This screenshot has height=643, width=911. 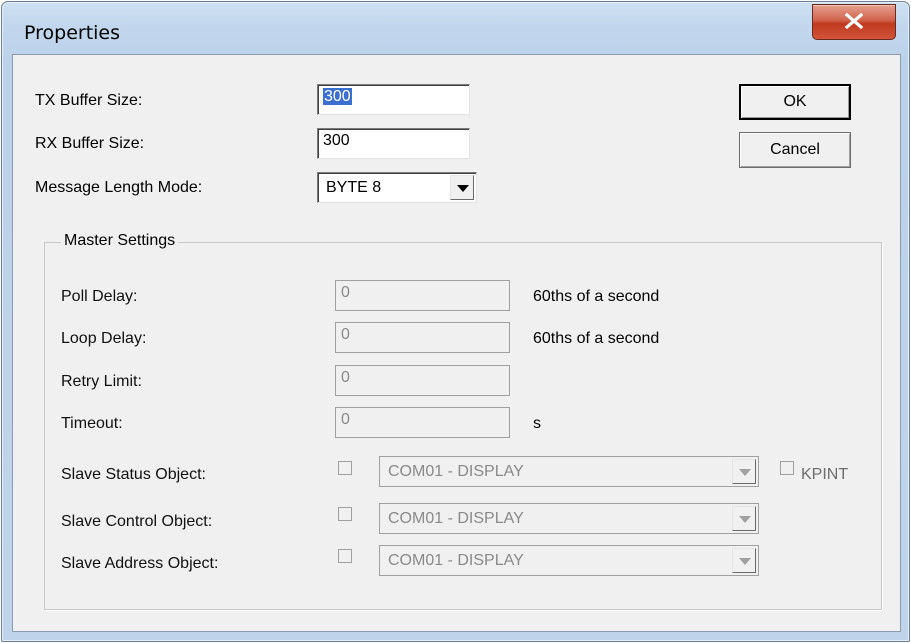 What do you see at coordinates (345, 556) in the screenshot?
I see `slave-address-object-checkbox` at bounding box center [345, 556].